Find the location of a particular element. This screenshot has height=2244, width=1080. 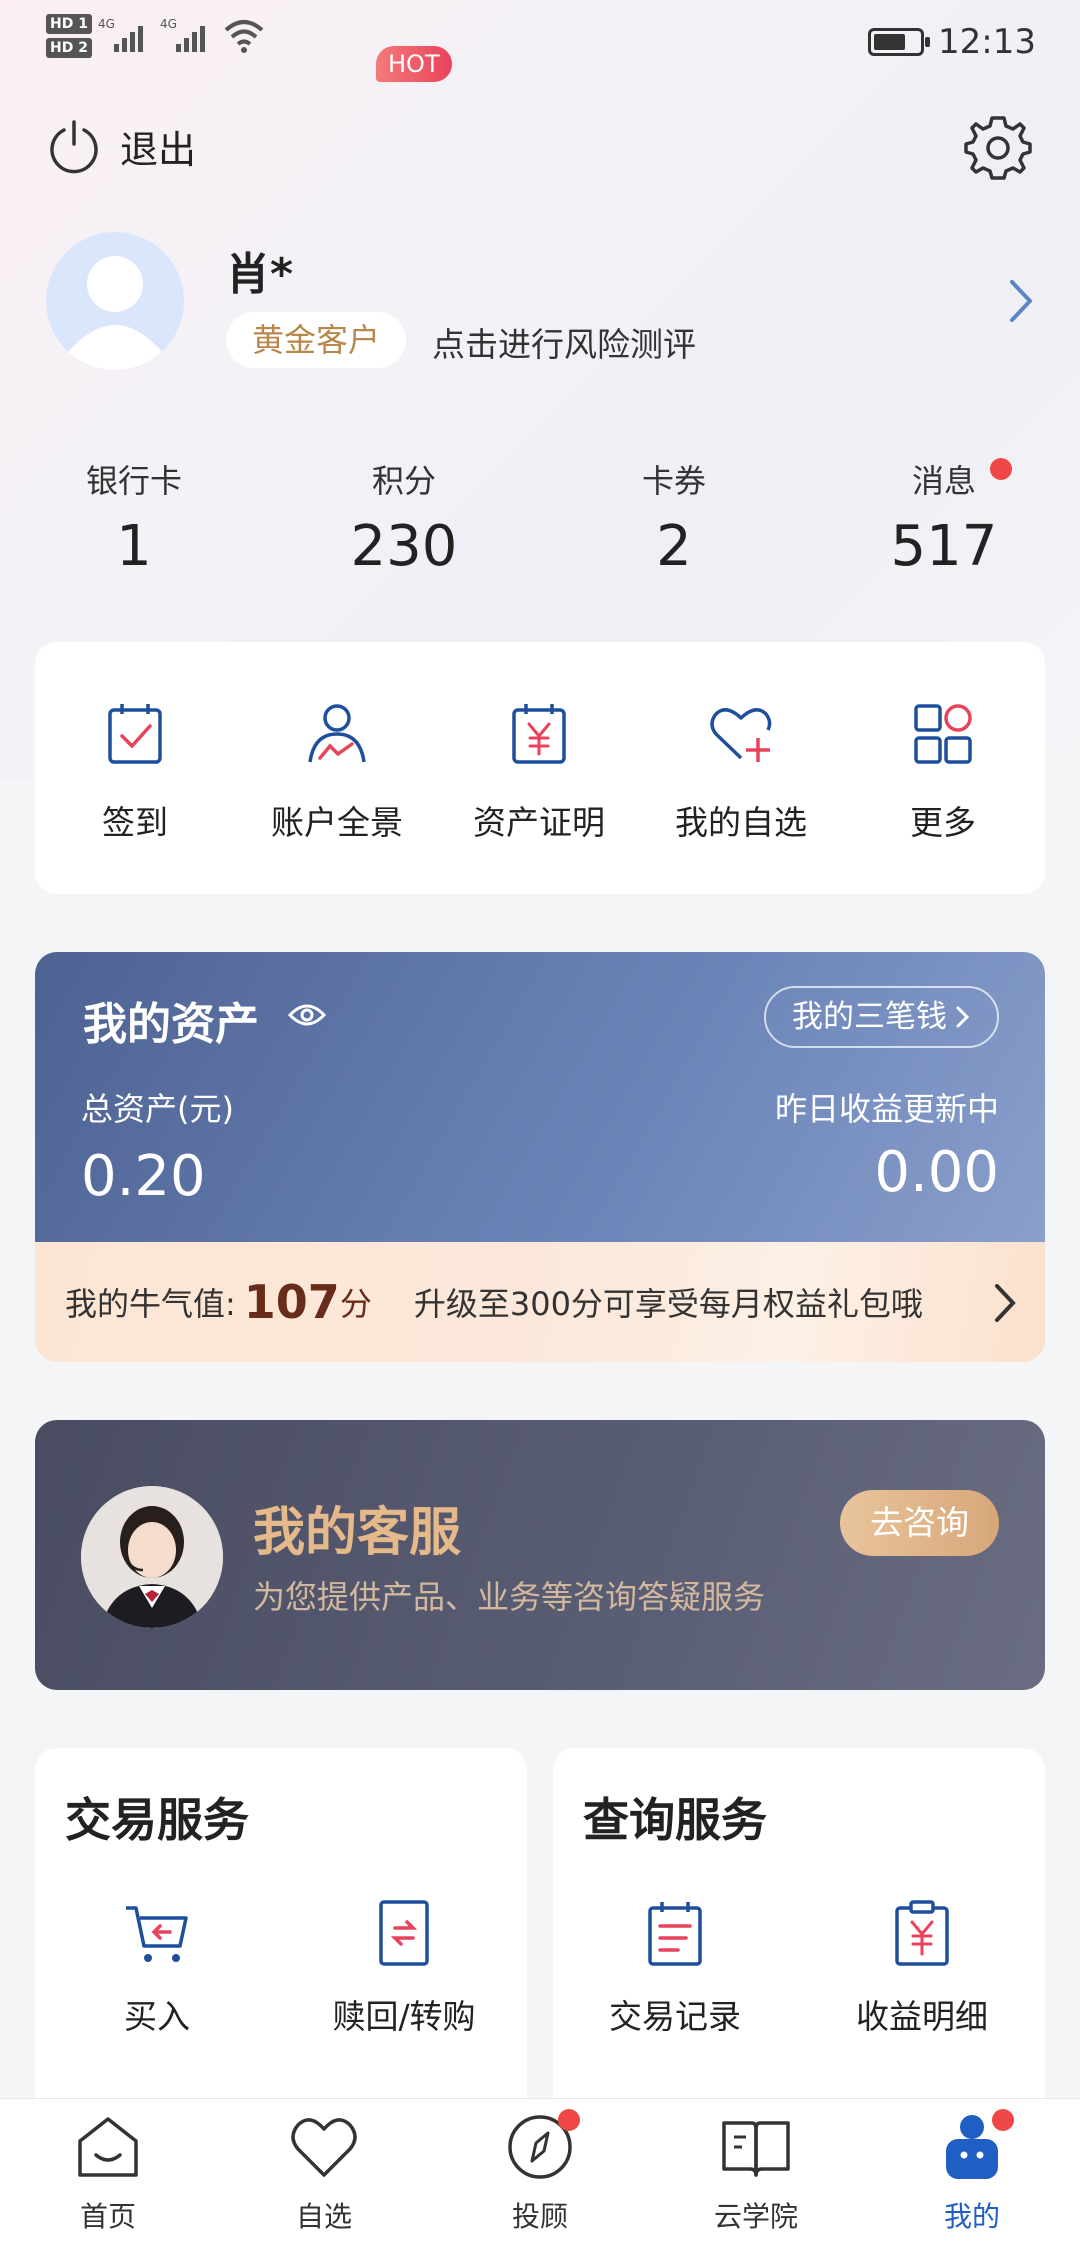

power-icon is located at coordinates (74, 147).